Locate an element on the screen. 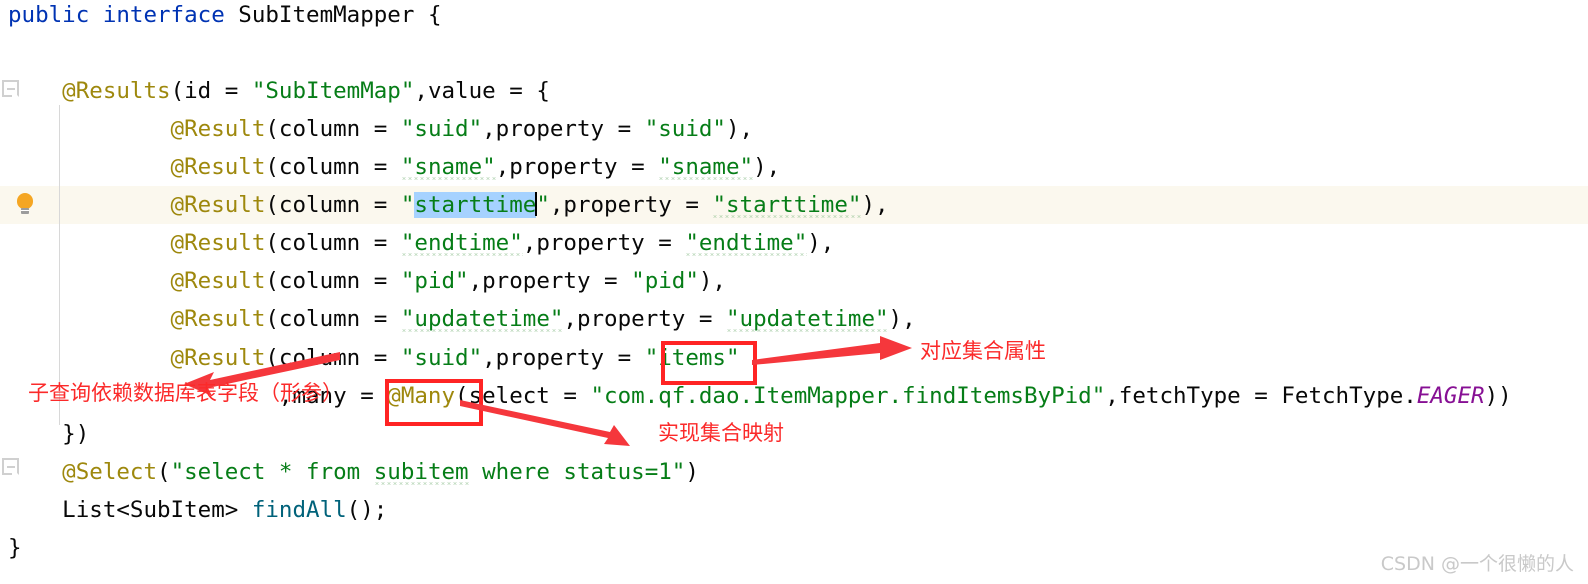 This screenshot has width=1588, height=584. code-token: "items" is located at coordinates (692, 358).